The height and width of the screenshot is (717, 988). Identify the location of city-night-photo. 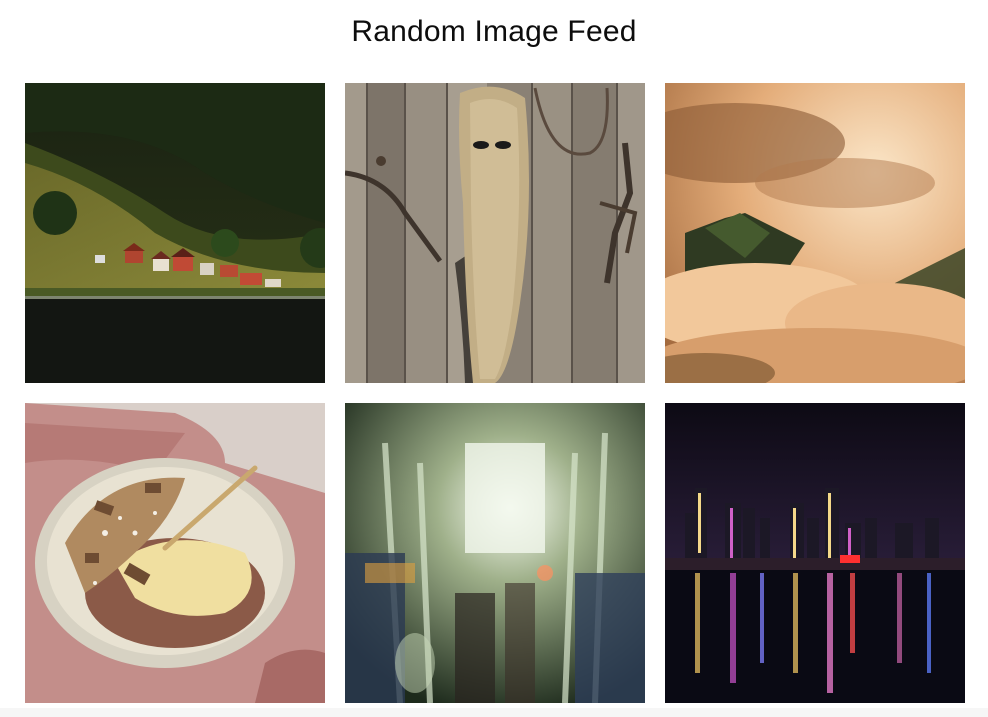
(815, 553).